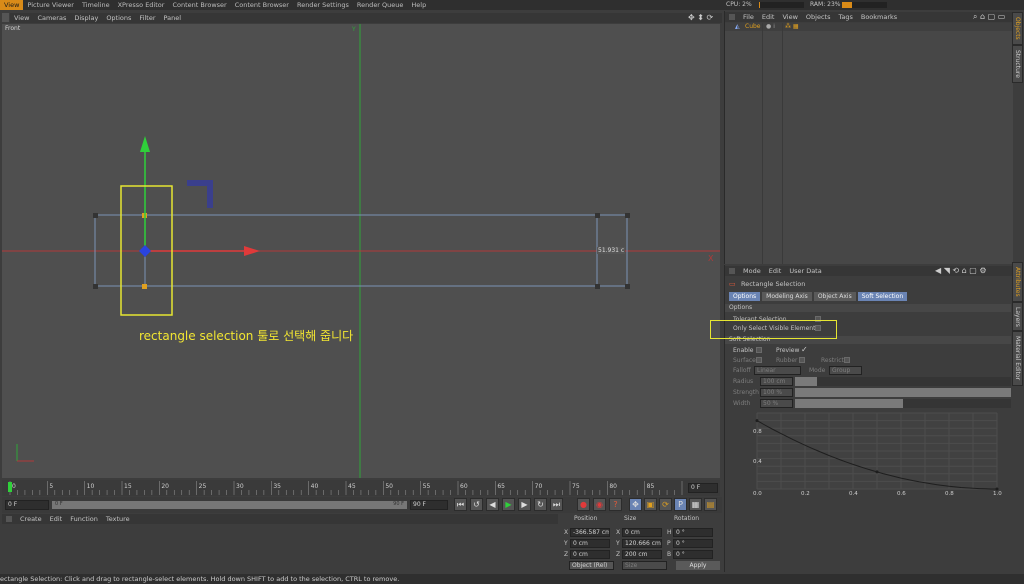  I want to click on goto-end-icon: ⏭, so click(556, 504).